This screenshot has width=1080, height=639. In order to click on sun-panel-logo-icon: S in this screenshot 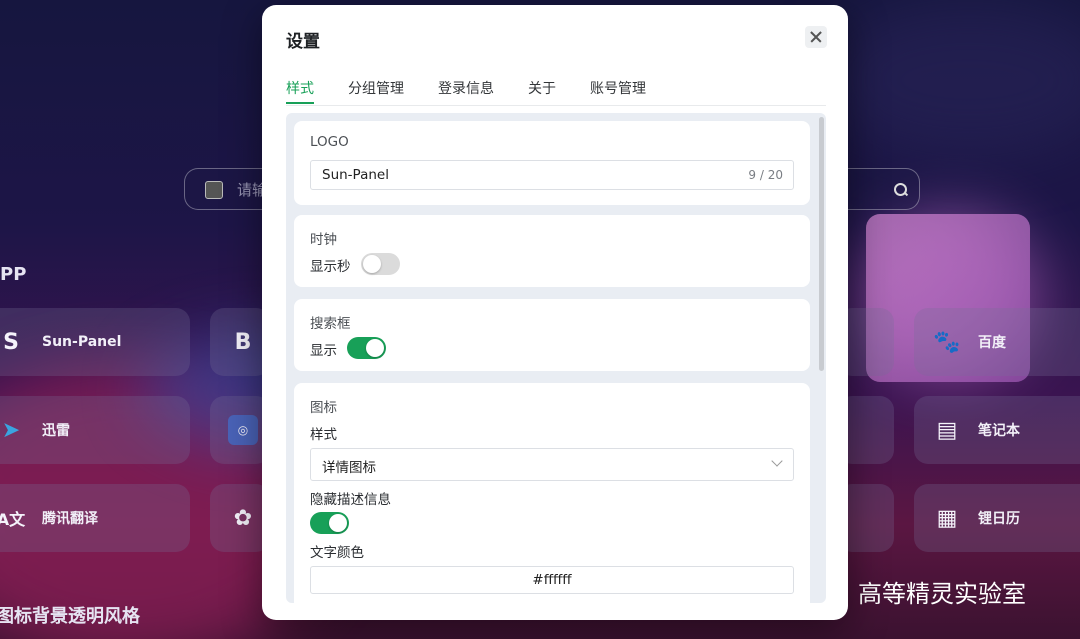, I will do `click(11, 342)`.